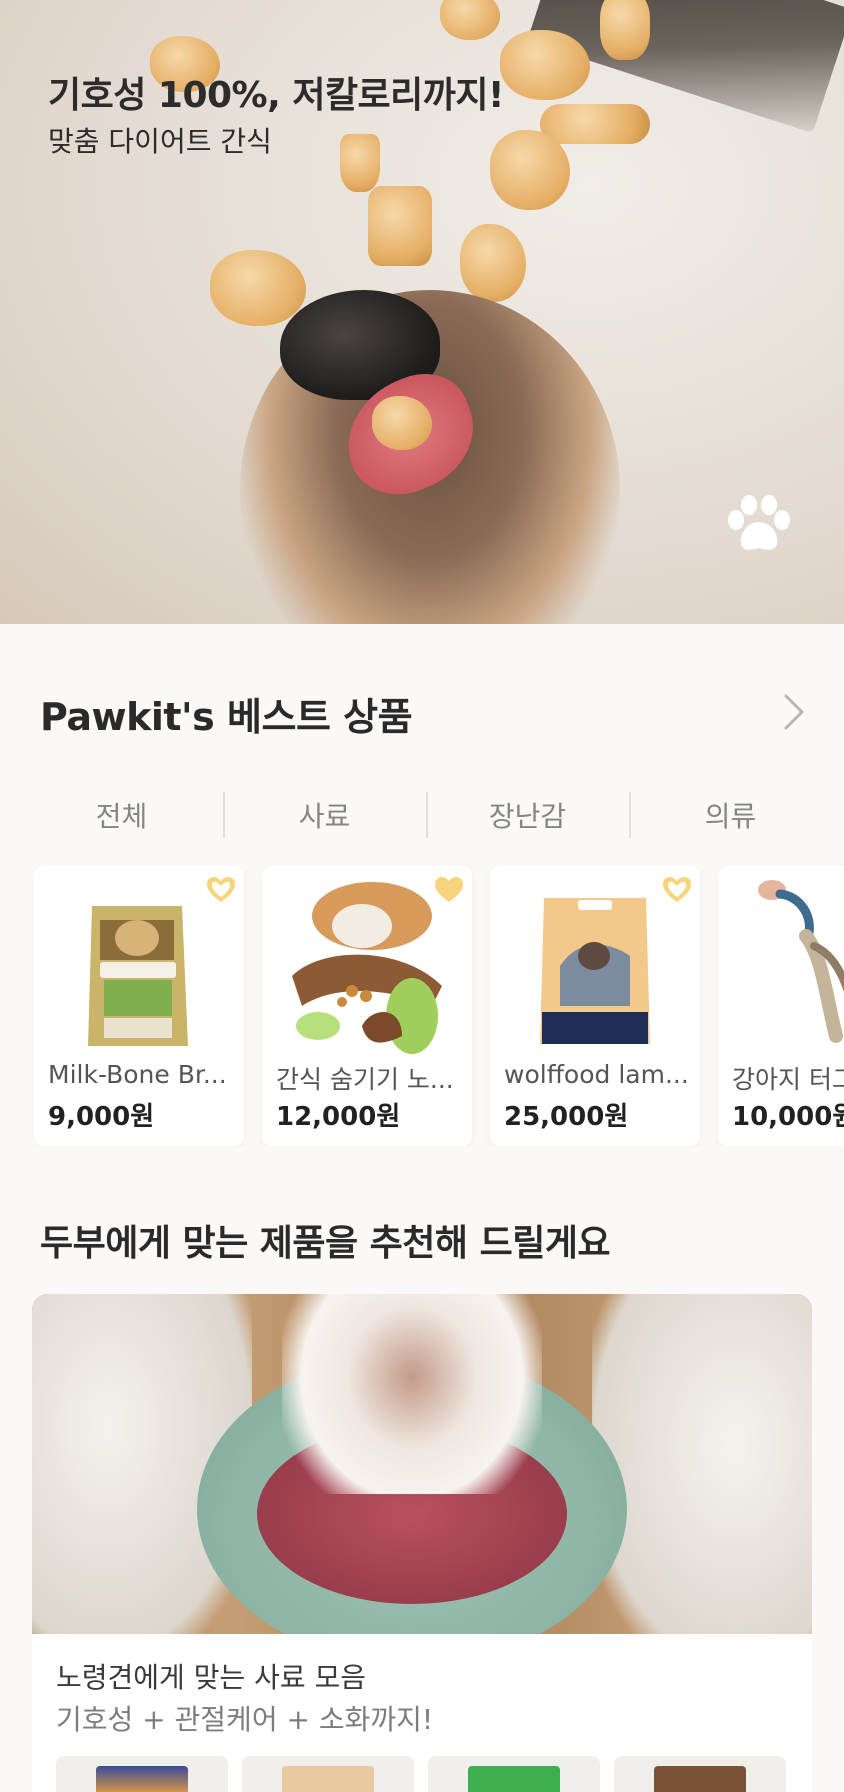 The image size is (844, 1792). What do you see at coordinates (794, 712) in the screenshot?
I see `chevron-right-icon` at bounding box center [794, 712].